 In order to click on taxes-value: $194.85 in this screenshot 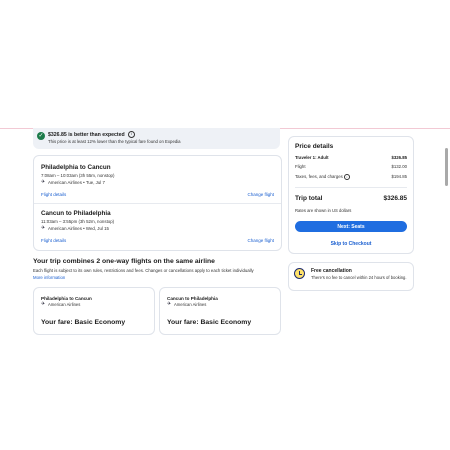, I will do `click(399, 176)`.